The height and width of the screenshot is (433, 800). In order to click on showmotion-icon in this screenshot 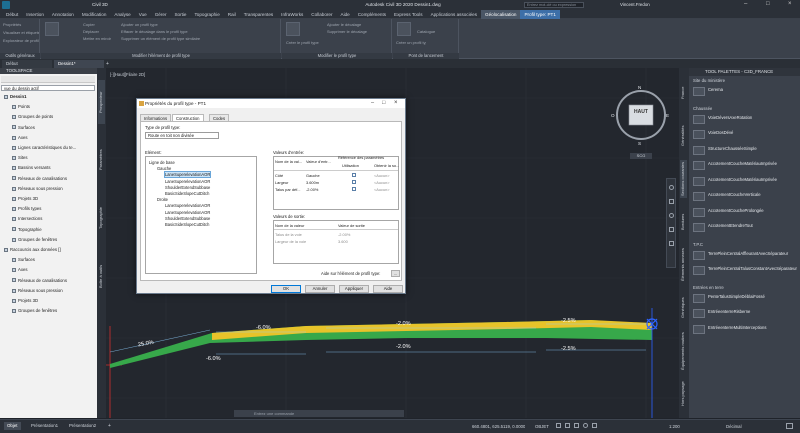, I will do `click(671, 243)`.